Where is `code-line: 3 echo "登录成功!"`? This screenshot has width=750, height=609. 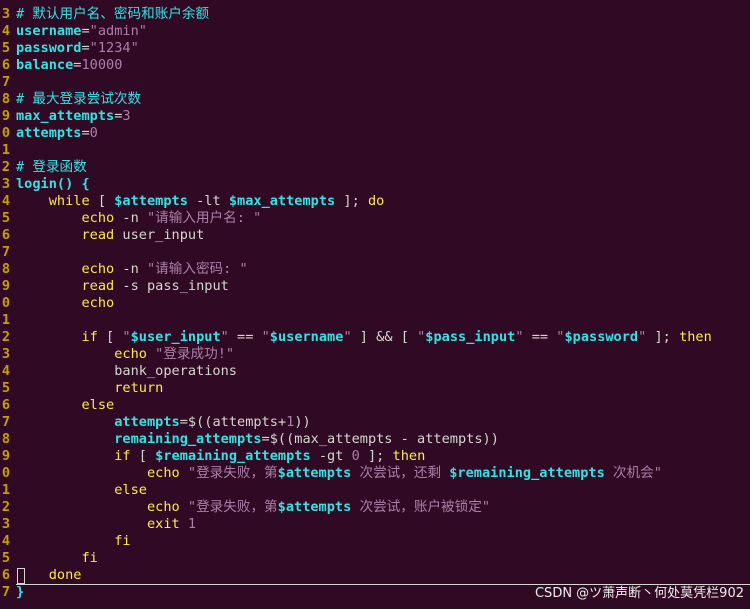 code-line: 3 echo "登录成功!" is located at coordinates (375, 354).